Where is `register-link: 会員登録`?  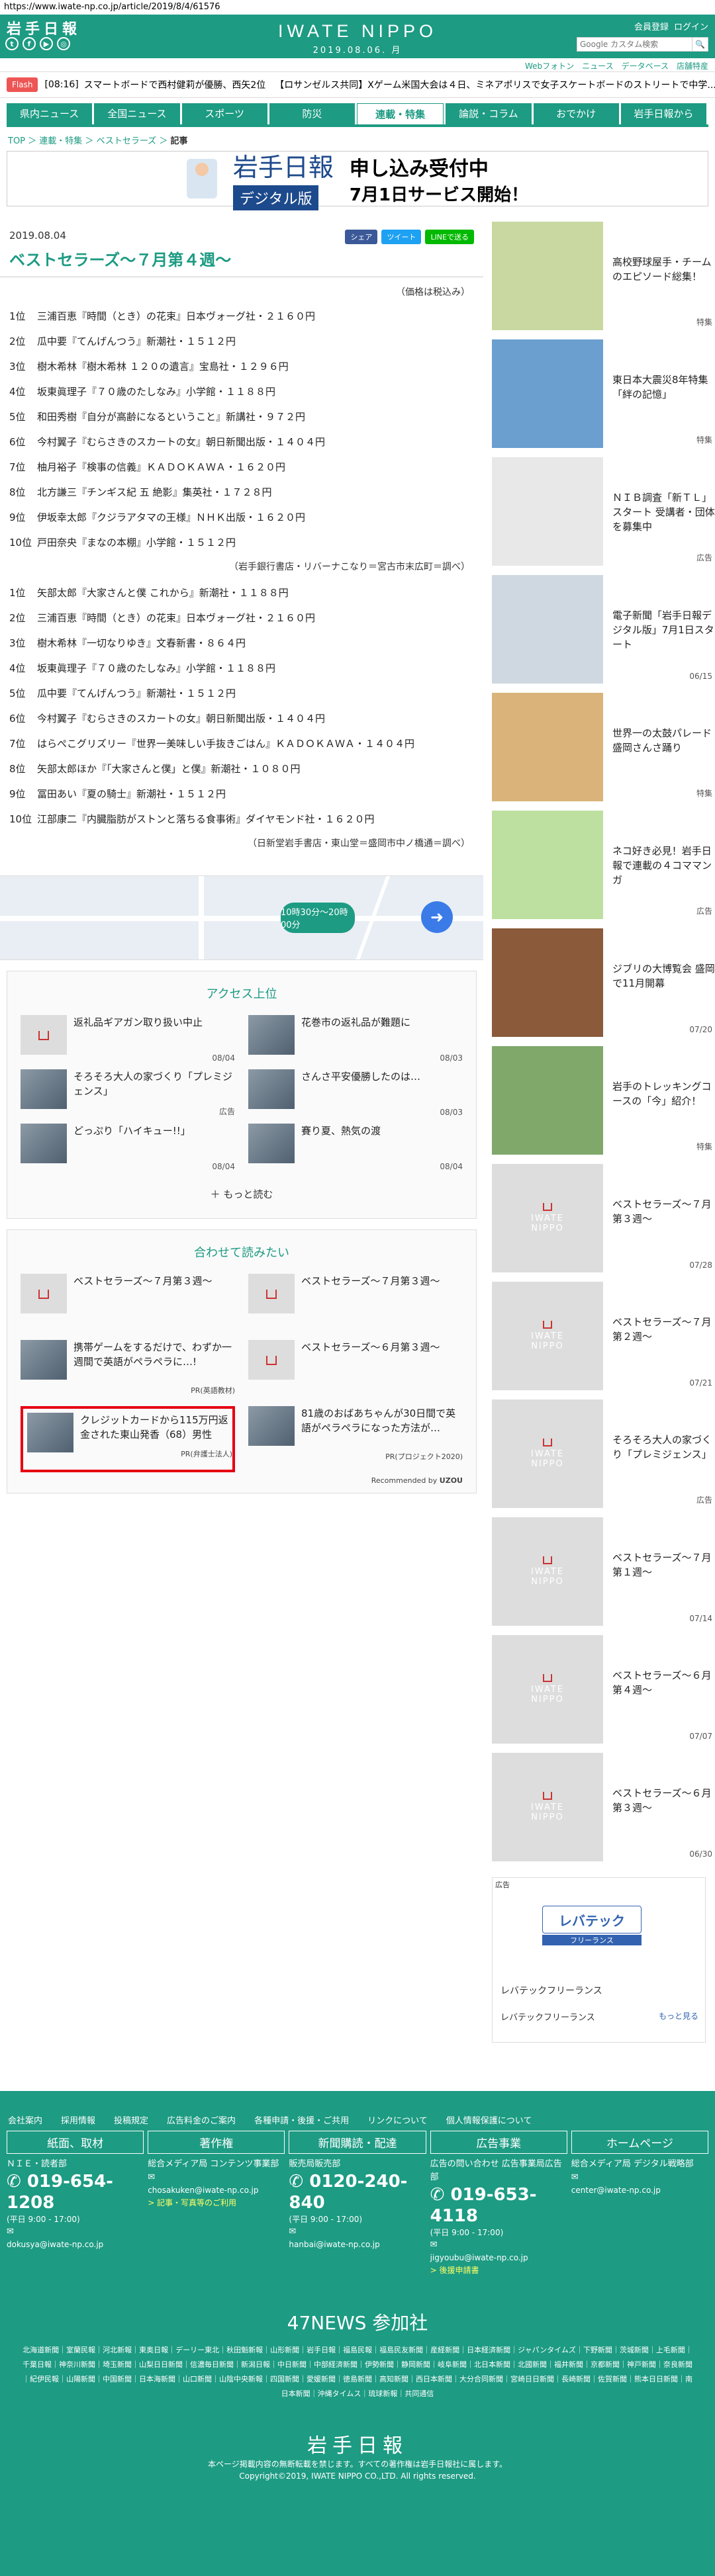
register-link: 会員登録 is located at coordinates (651, 26).